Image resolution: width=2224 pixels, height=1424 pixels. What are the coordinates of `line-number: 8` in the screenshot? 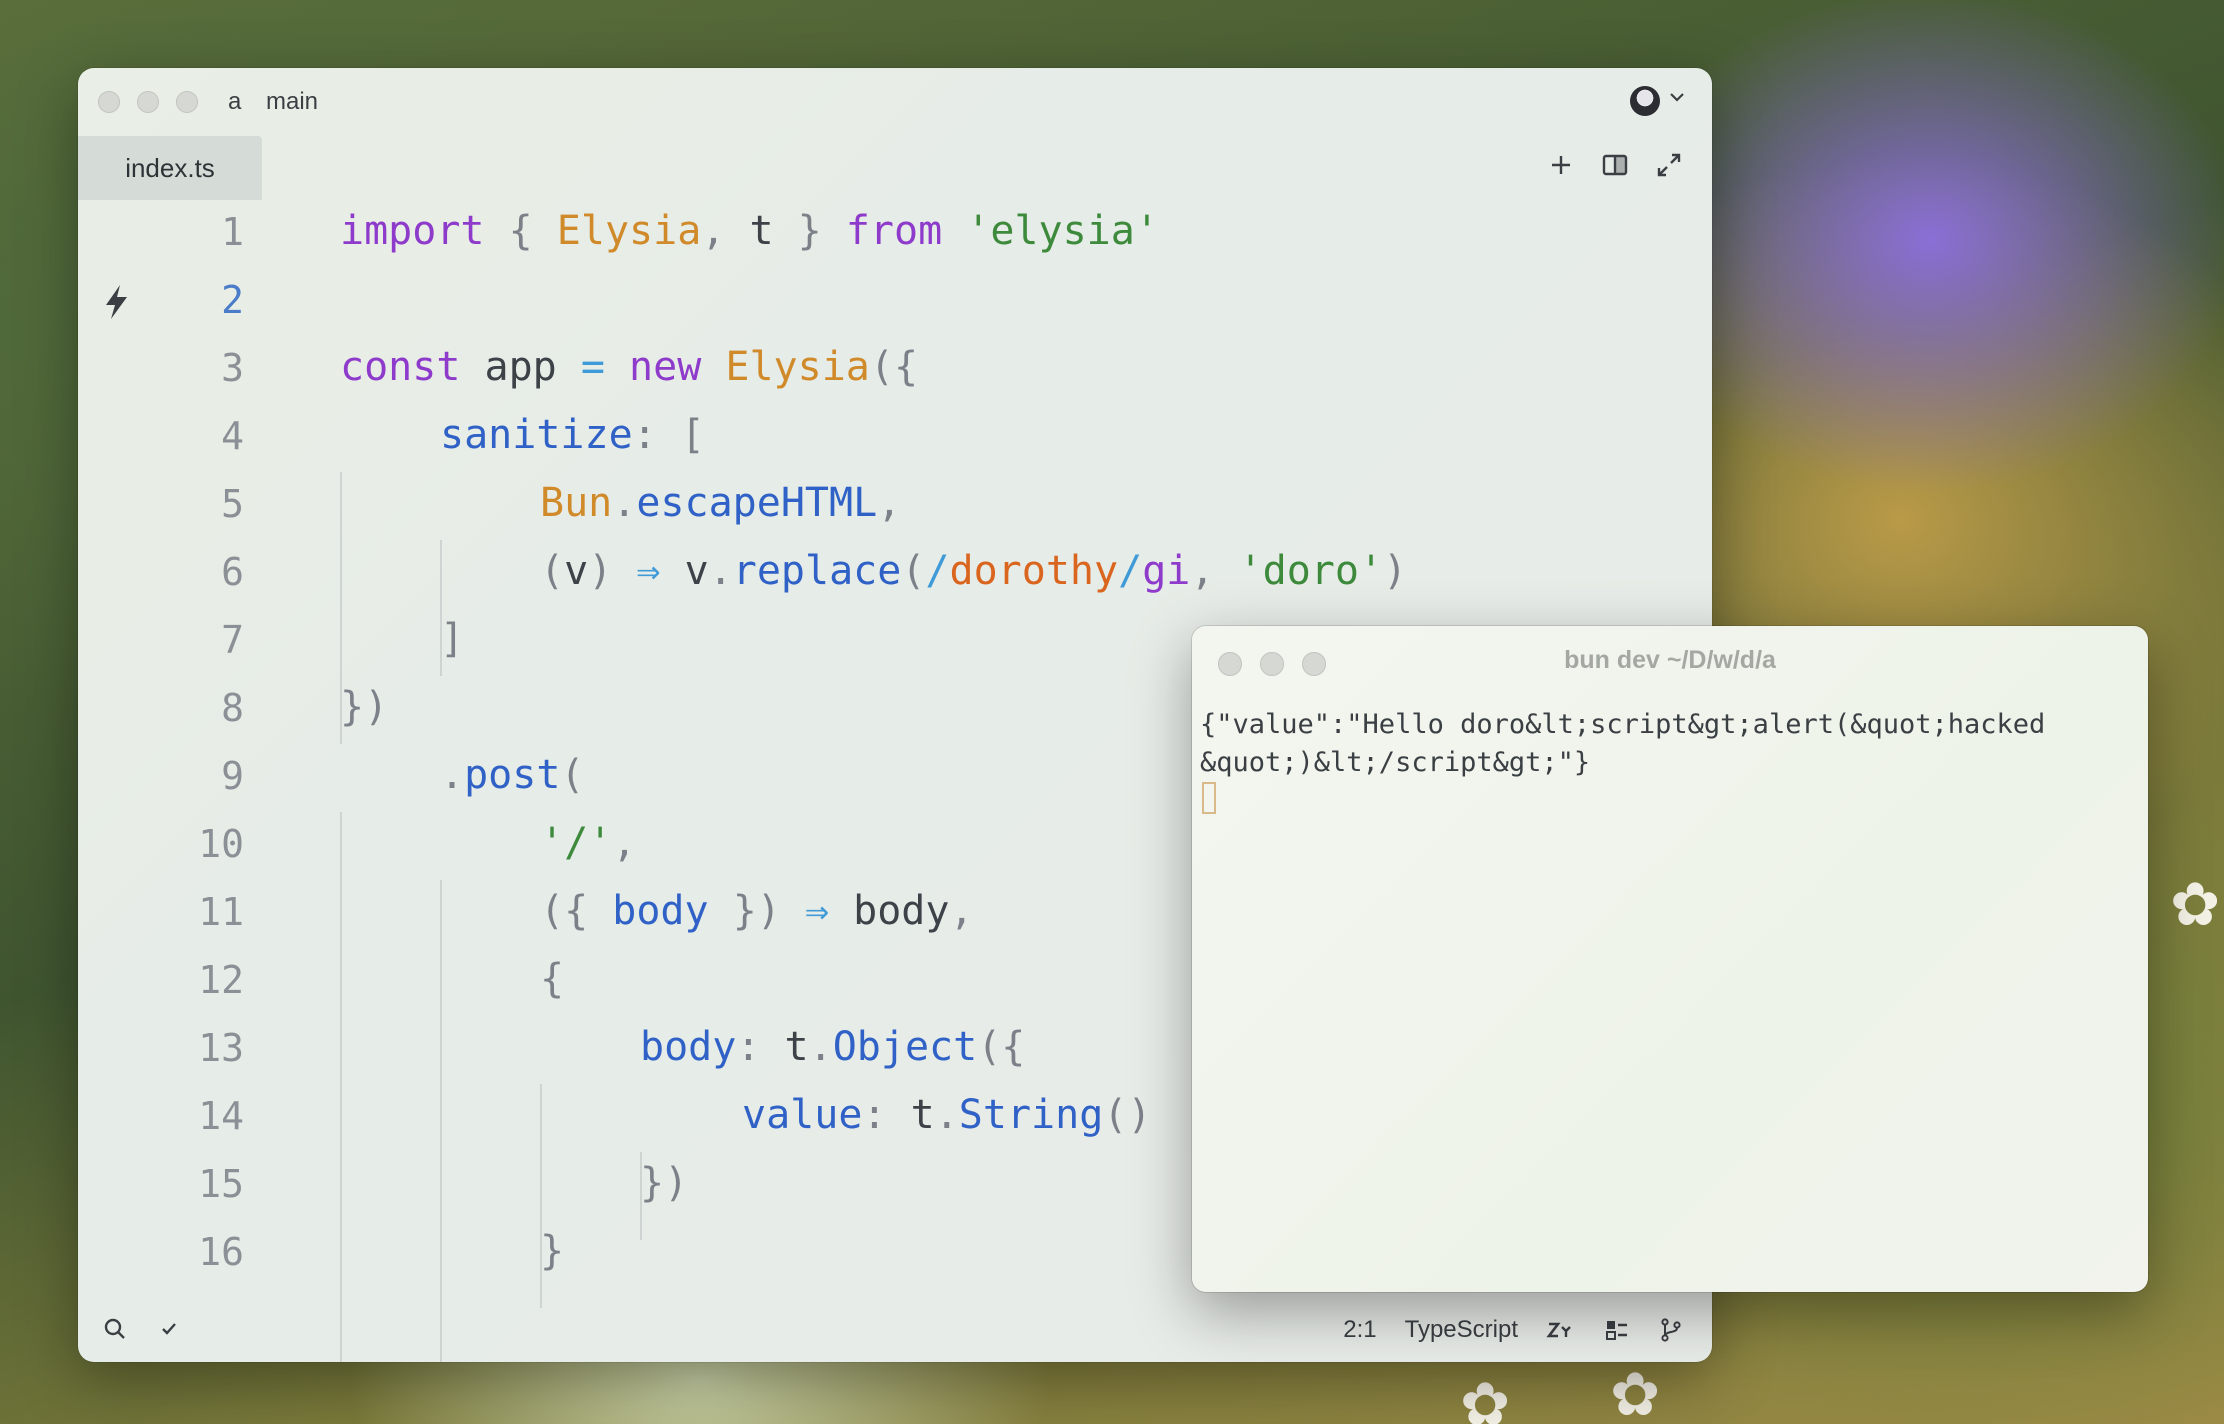 It's located at (232, 708).